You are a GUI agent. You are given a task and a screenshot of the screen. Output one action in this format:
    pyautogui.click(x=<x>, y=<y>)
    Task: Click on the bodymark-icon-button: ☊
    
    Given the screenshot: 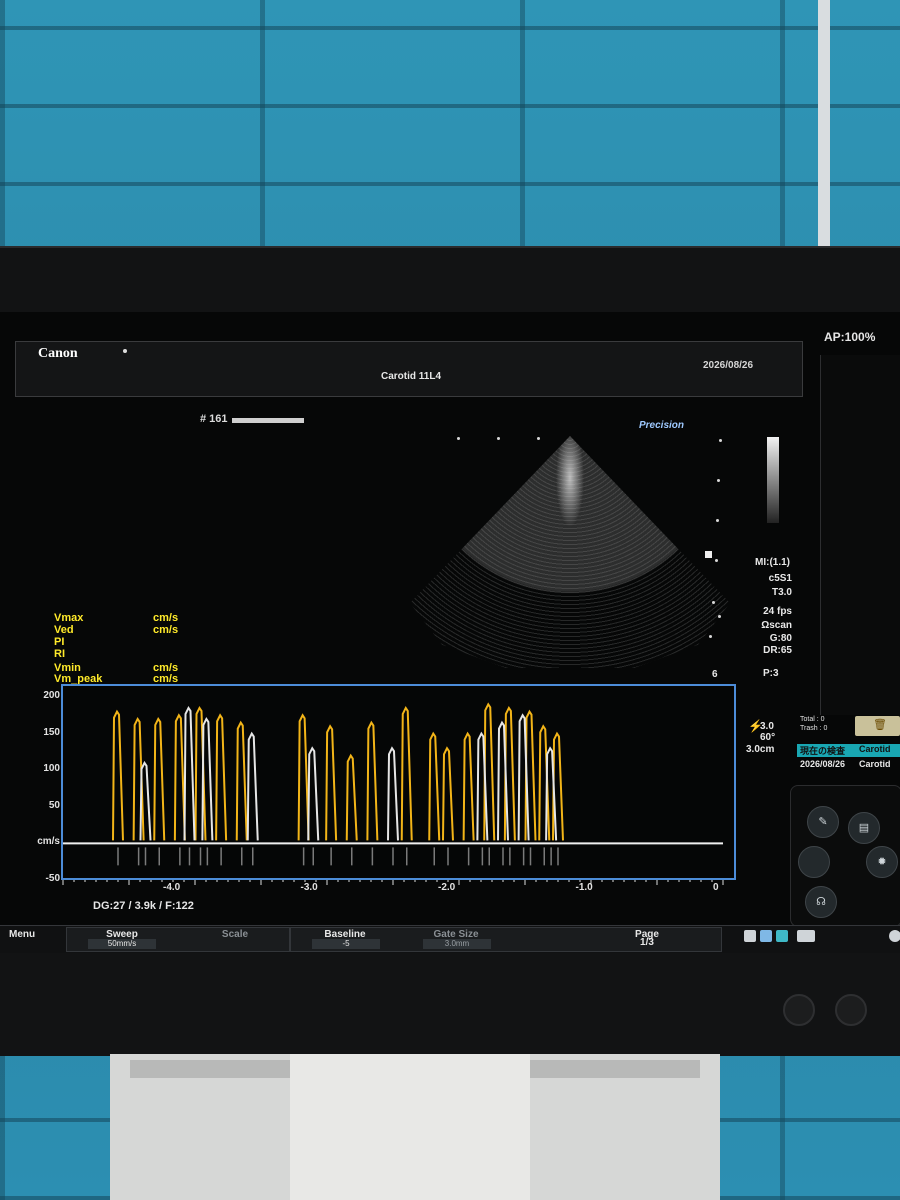 What is the action you would take?
    pyautogui.click(x=821, y=902)
    